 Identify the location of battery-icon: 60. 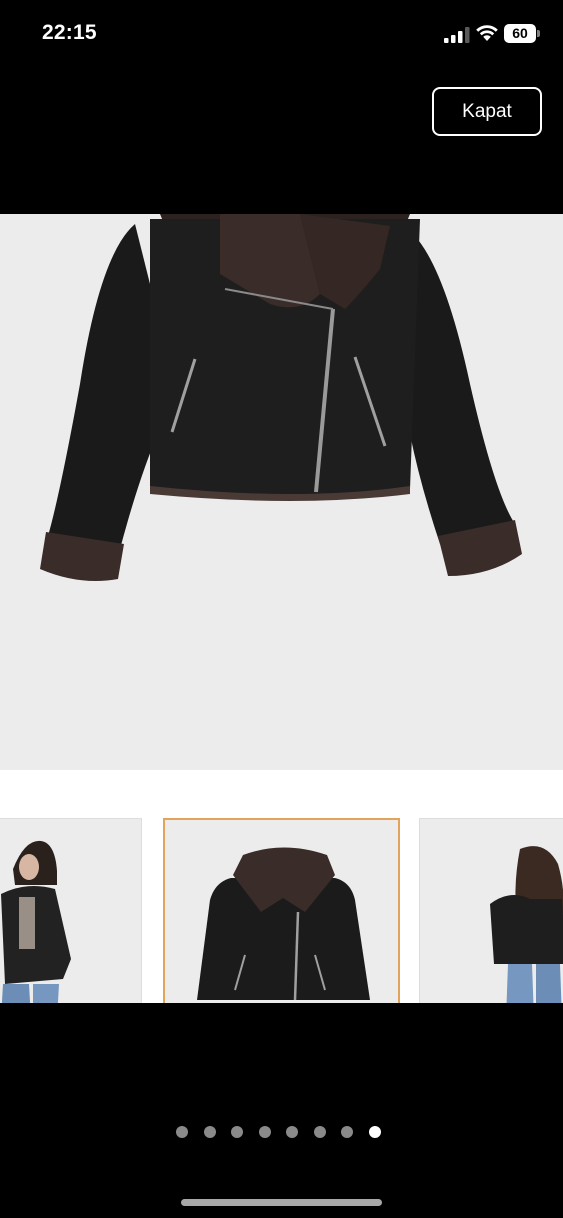
(522, 33).